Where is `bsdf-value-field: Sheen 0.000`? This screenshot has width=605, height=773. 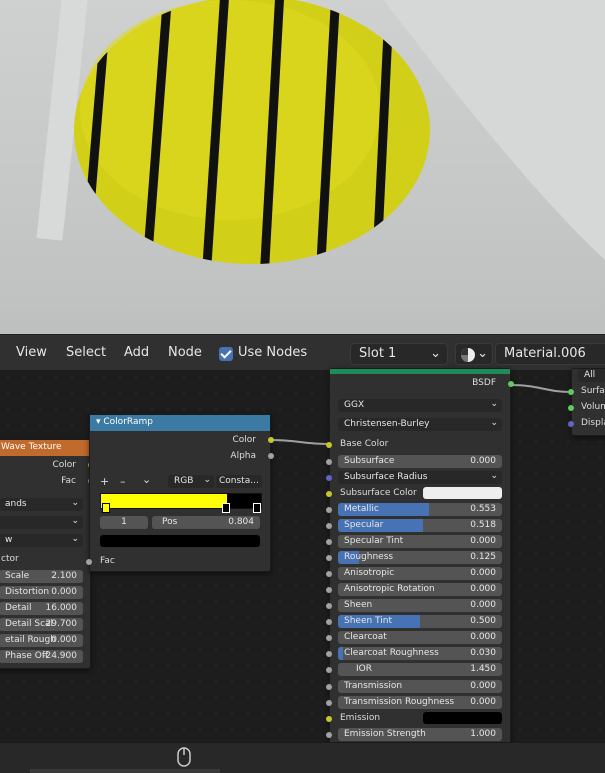 bsdf-value-field: Sheen 0.000 is located at coordinates (420, 605).